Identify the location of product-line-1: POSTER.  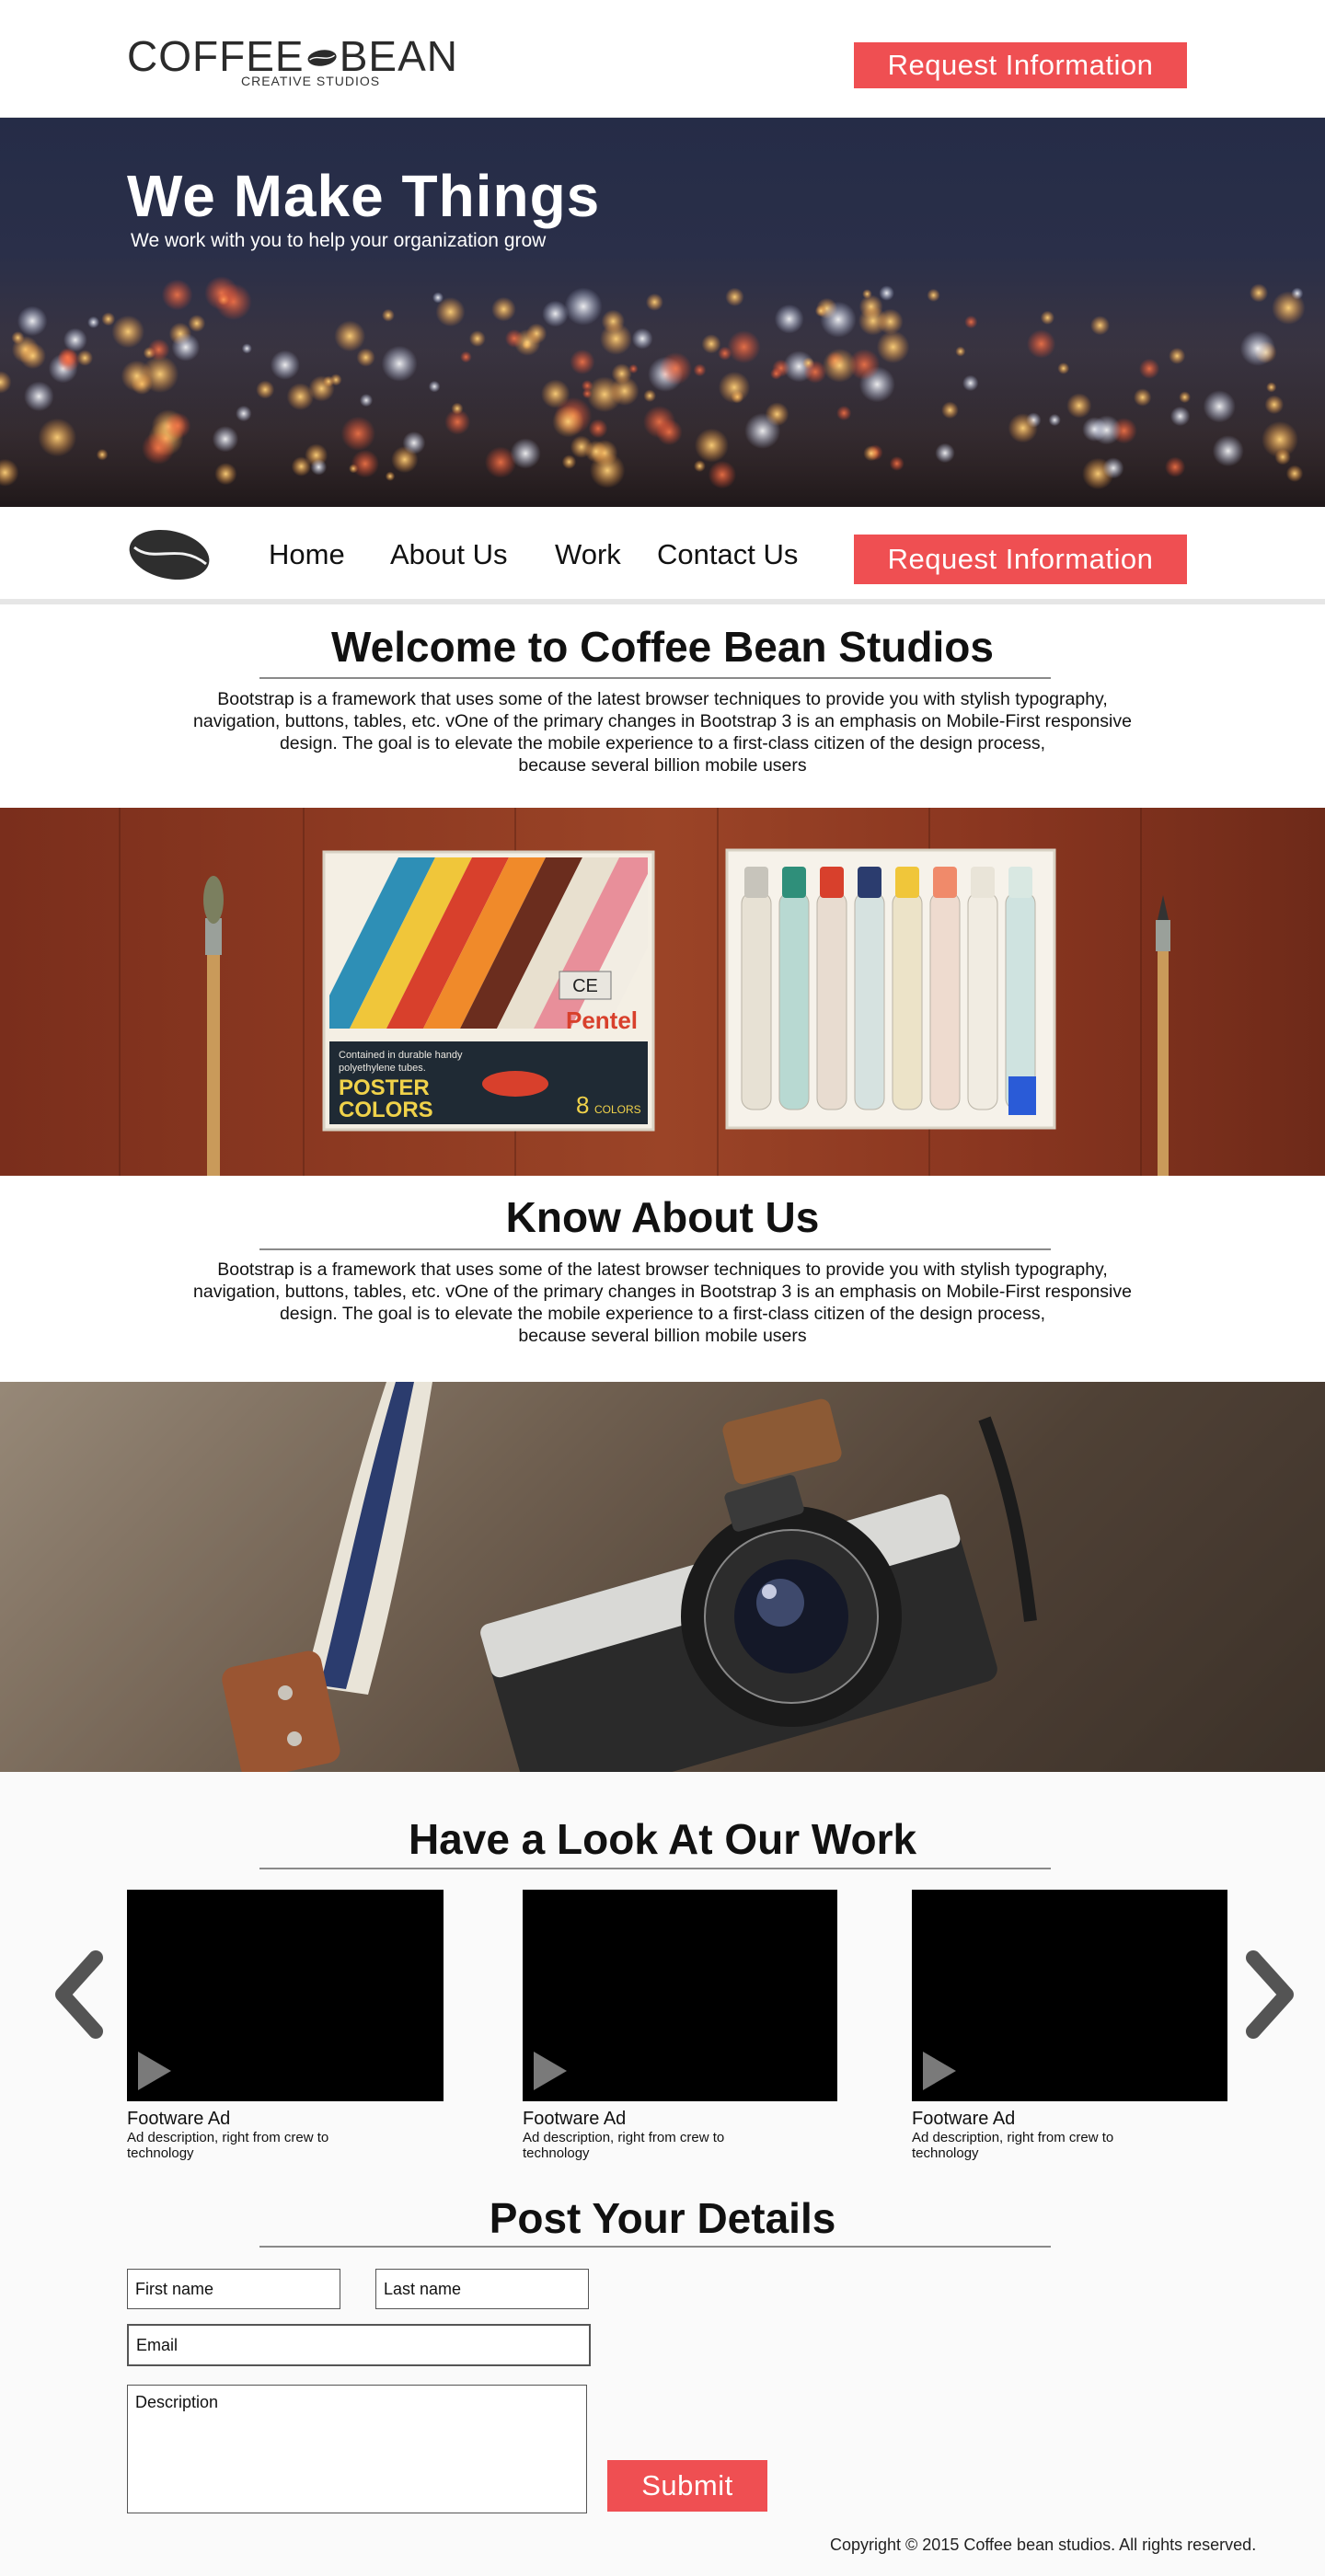
(384, 1087).